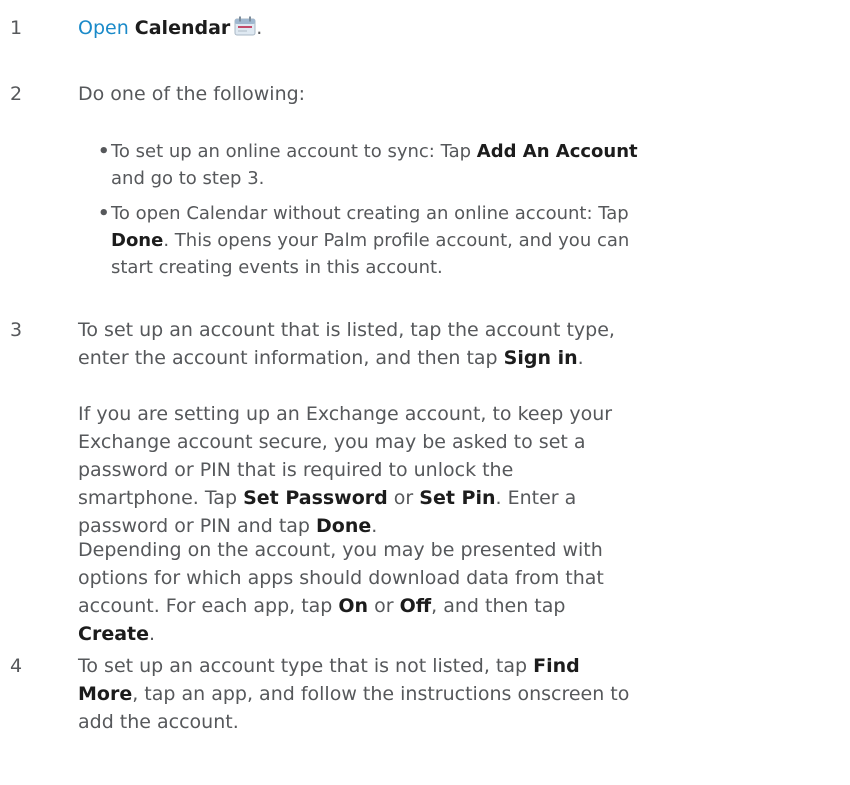 Image resolution: width=850 pixels, height=785 pixels. Describe the element at coordinates (415, 606) in the screenshot. I see `off-label: Off` at that location.